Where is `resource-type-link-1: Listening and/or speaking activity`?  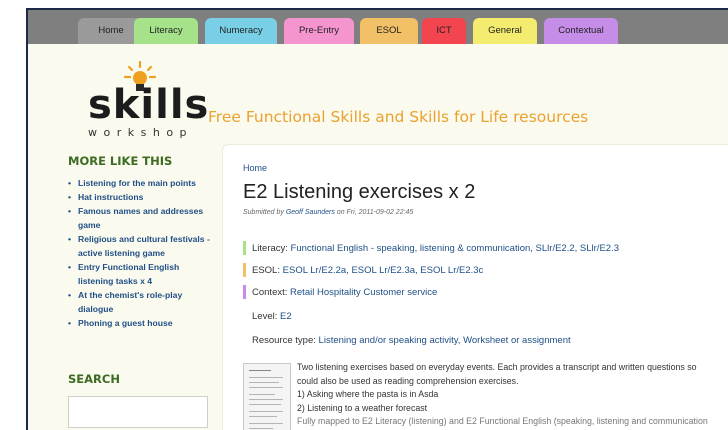
resource-type-link-1: Listening and/or speaking activity is located at coordinates (388, 340).